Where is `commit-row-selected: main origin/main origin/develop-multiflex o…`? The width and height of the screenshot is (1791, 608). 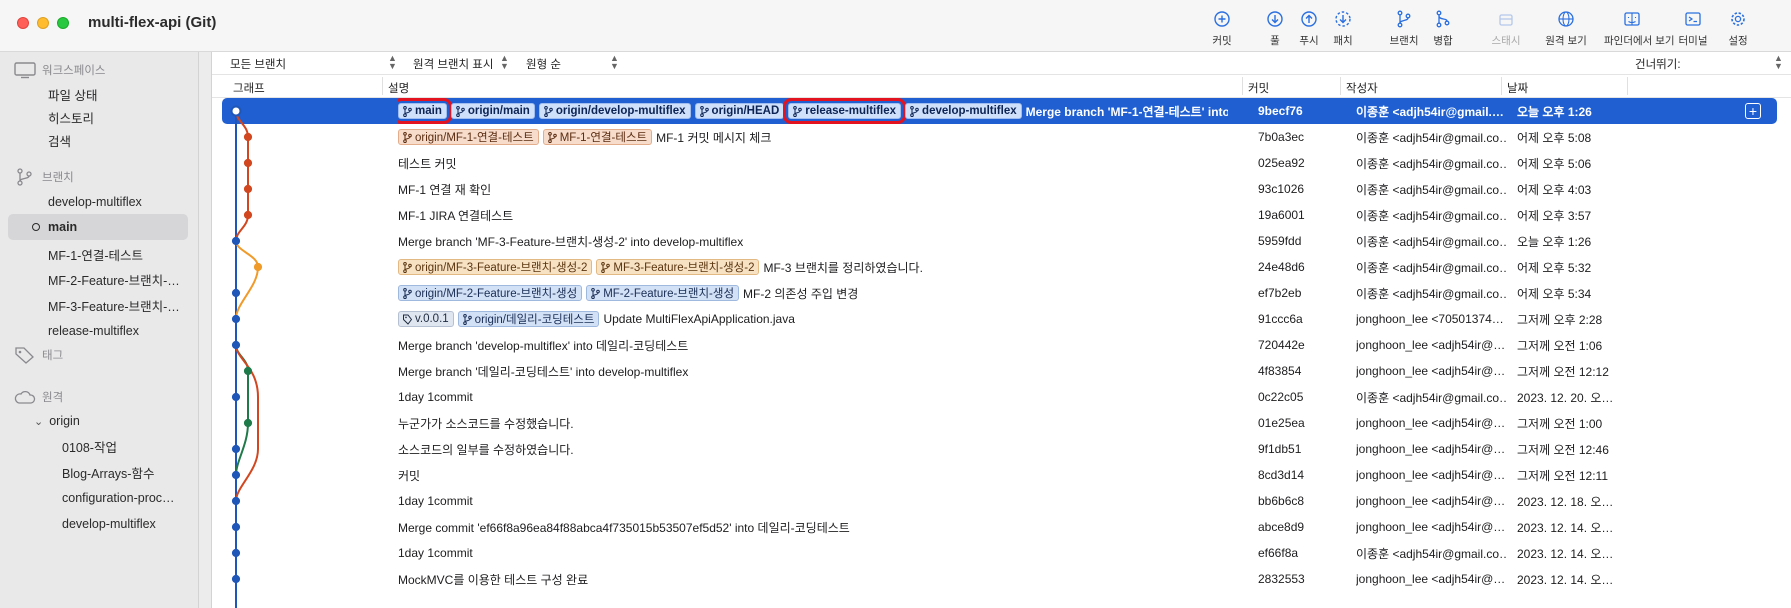 commit-row-selected: main origin/main origin/develop-multiflex o… is located at coordinates (999, 111).